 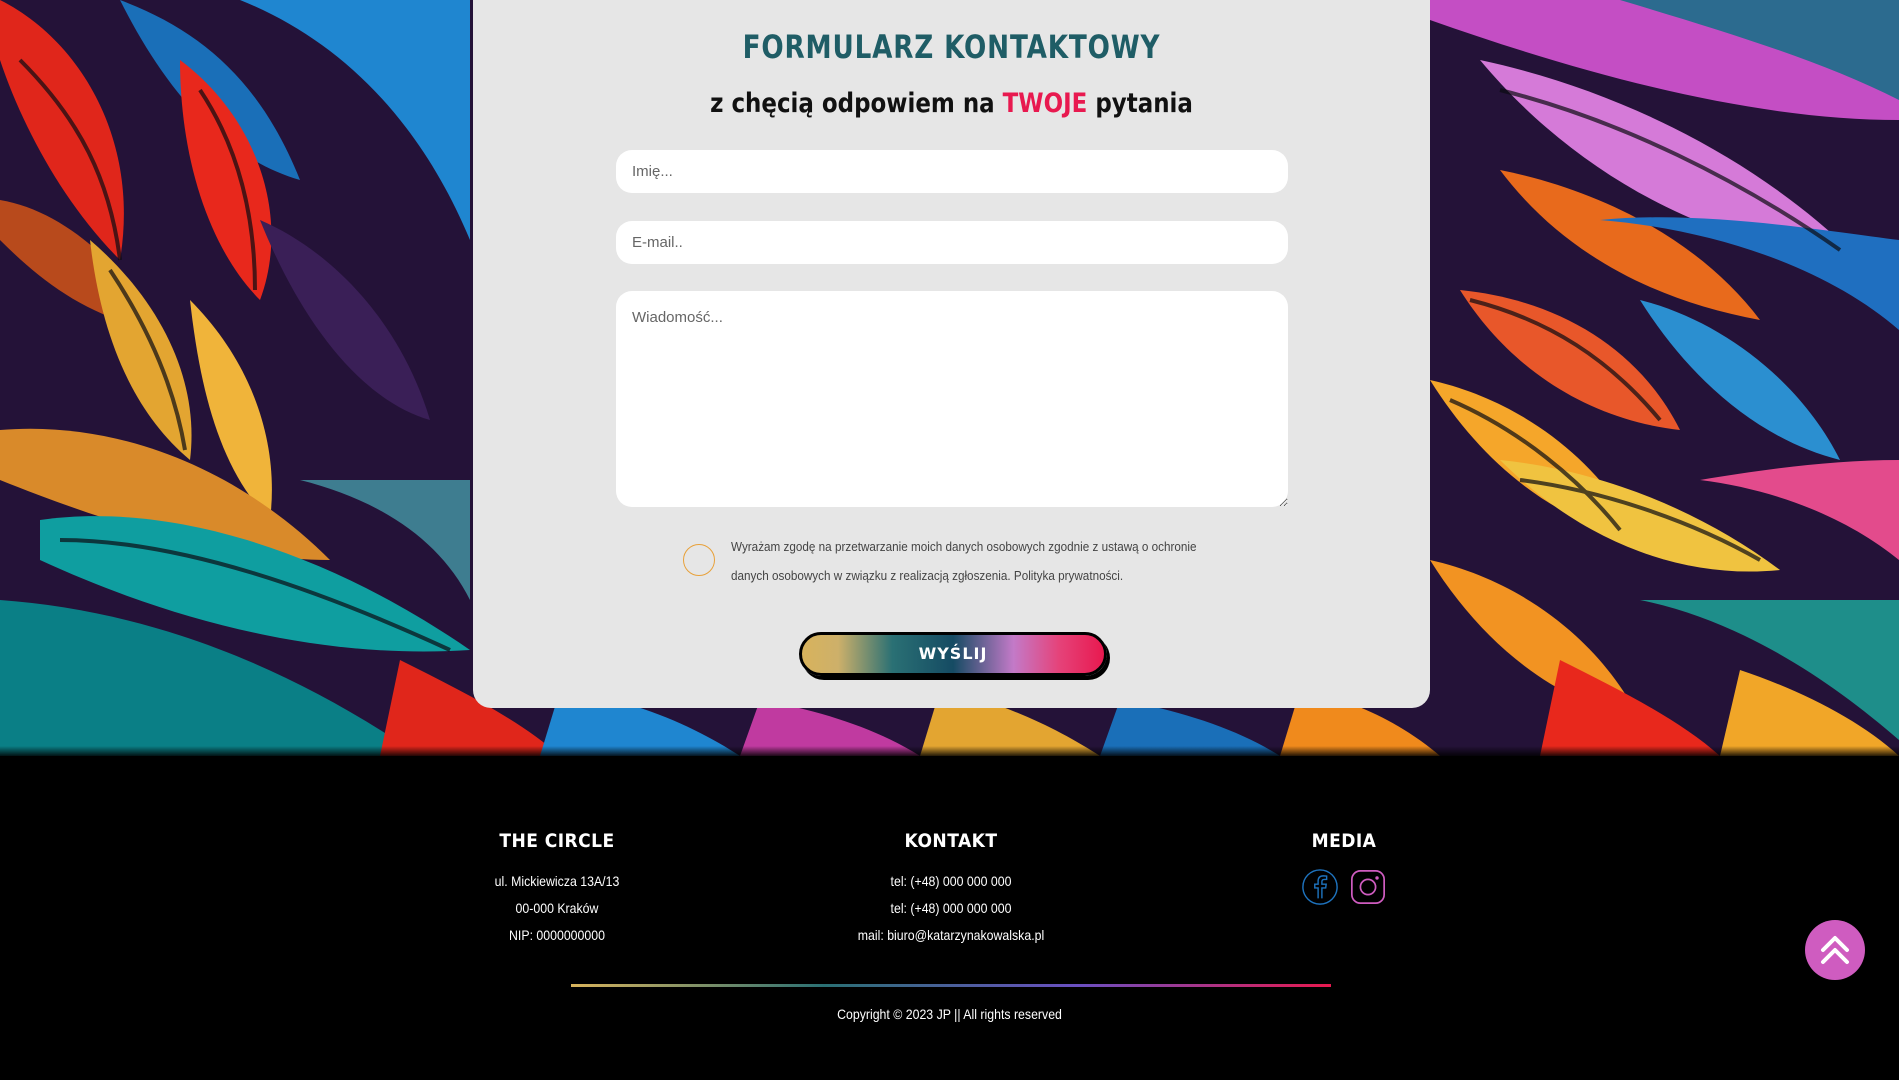 What do you see at coordinates (951, 47) in the screenshot?
I see `form-title: FORMULARZ KONTAKTOWY` at bounding box center [951, 47].